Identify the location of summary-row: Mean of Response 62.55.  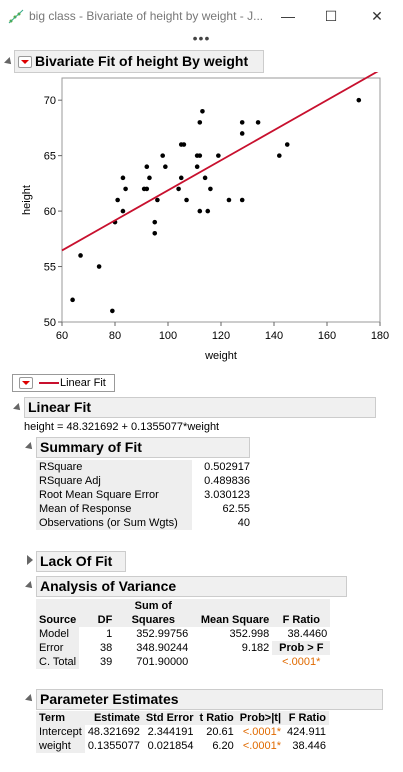
(144, 509).